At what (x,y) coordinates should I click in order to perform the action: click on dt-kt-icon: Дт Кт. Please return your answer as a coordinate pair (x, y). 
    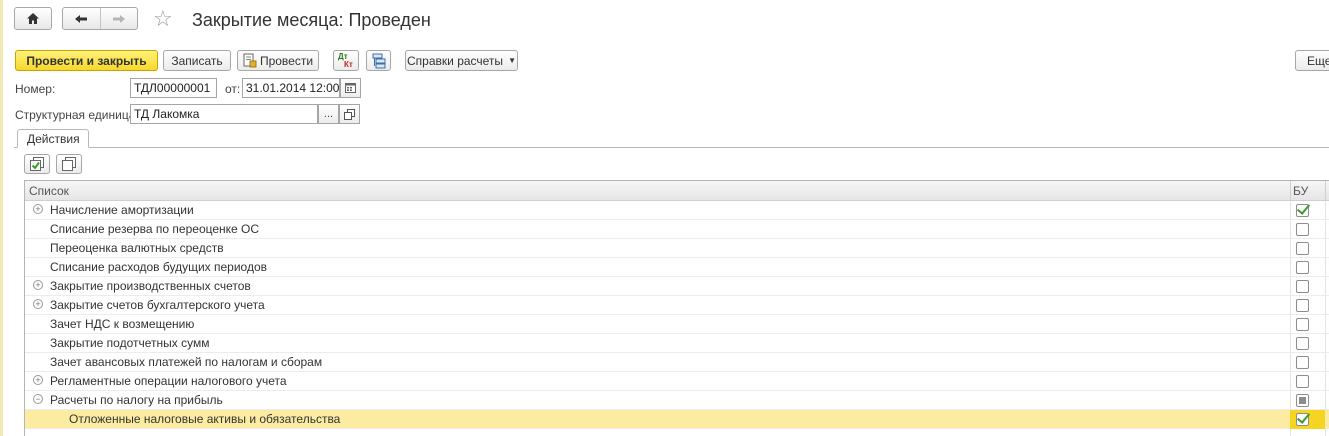
    Looking at the image, I should click on (346, 60).